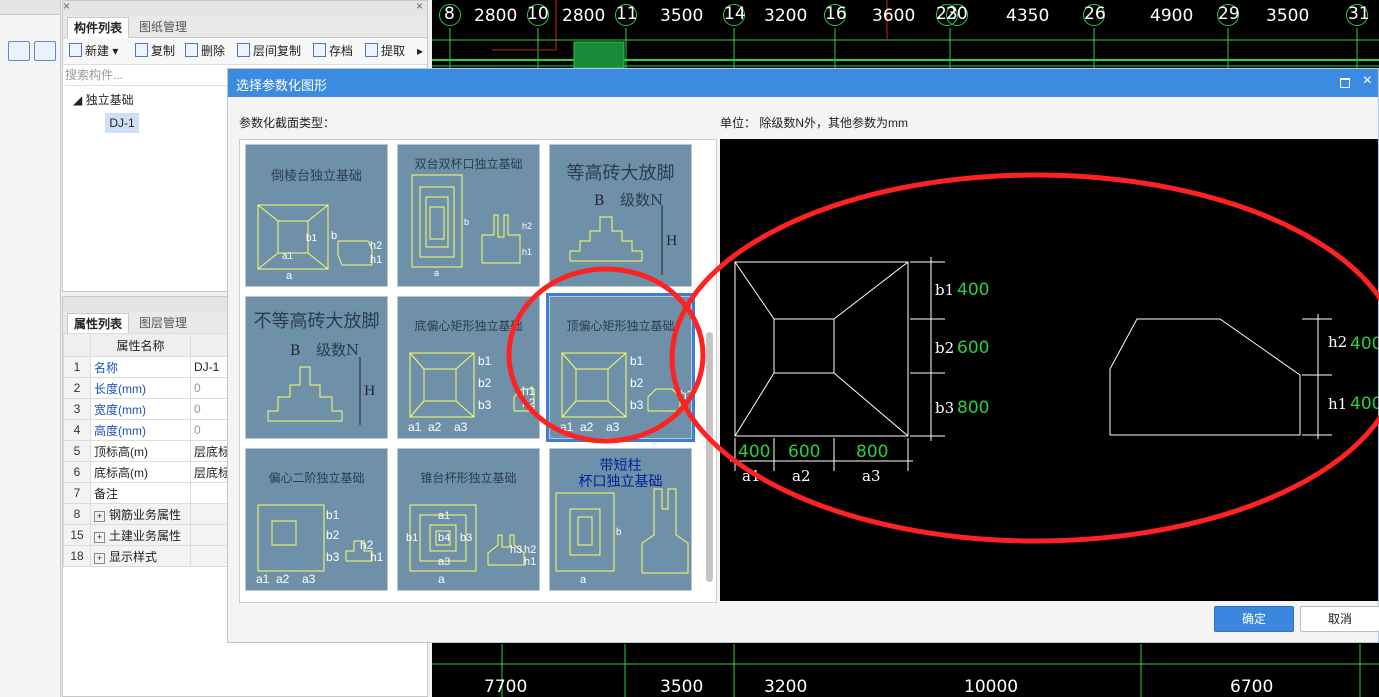 The width and height of the screenshot is (1379, 697). Describe the element at coordinates (625, 393) in the screenshot. I see `shape-diagram: b1 b2 b3 h2 a1 a2 a3` at that location.